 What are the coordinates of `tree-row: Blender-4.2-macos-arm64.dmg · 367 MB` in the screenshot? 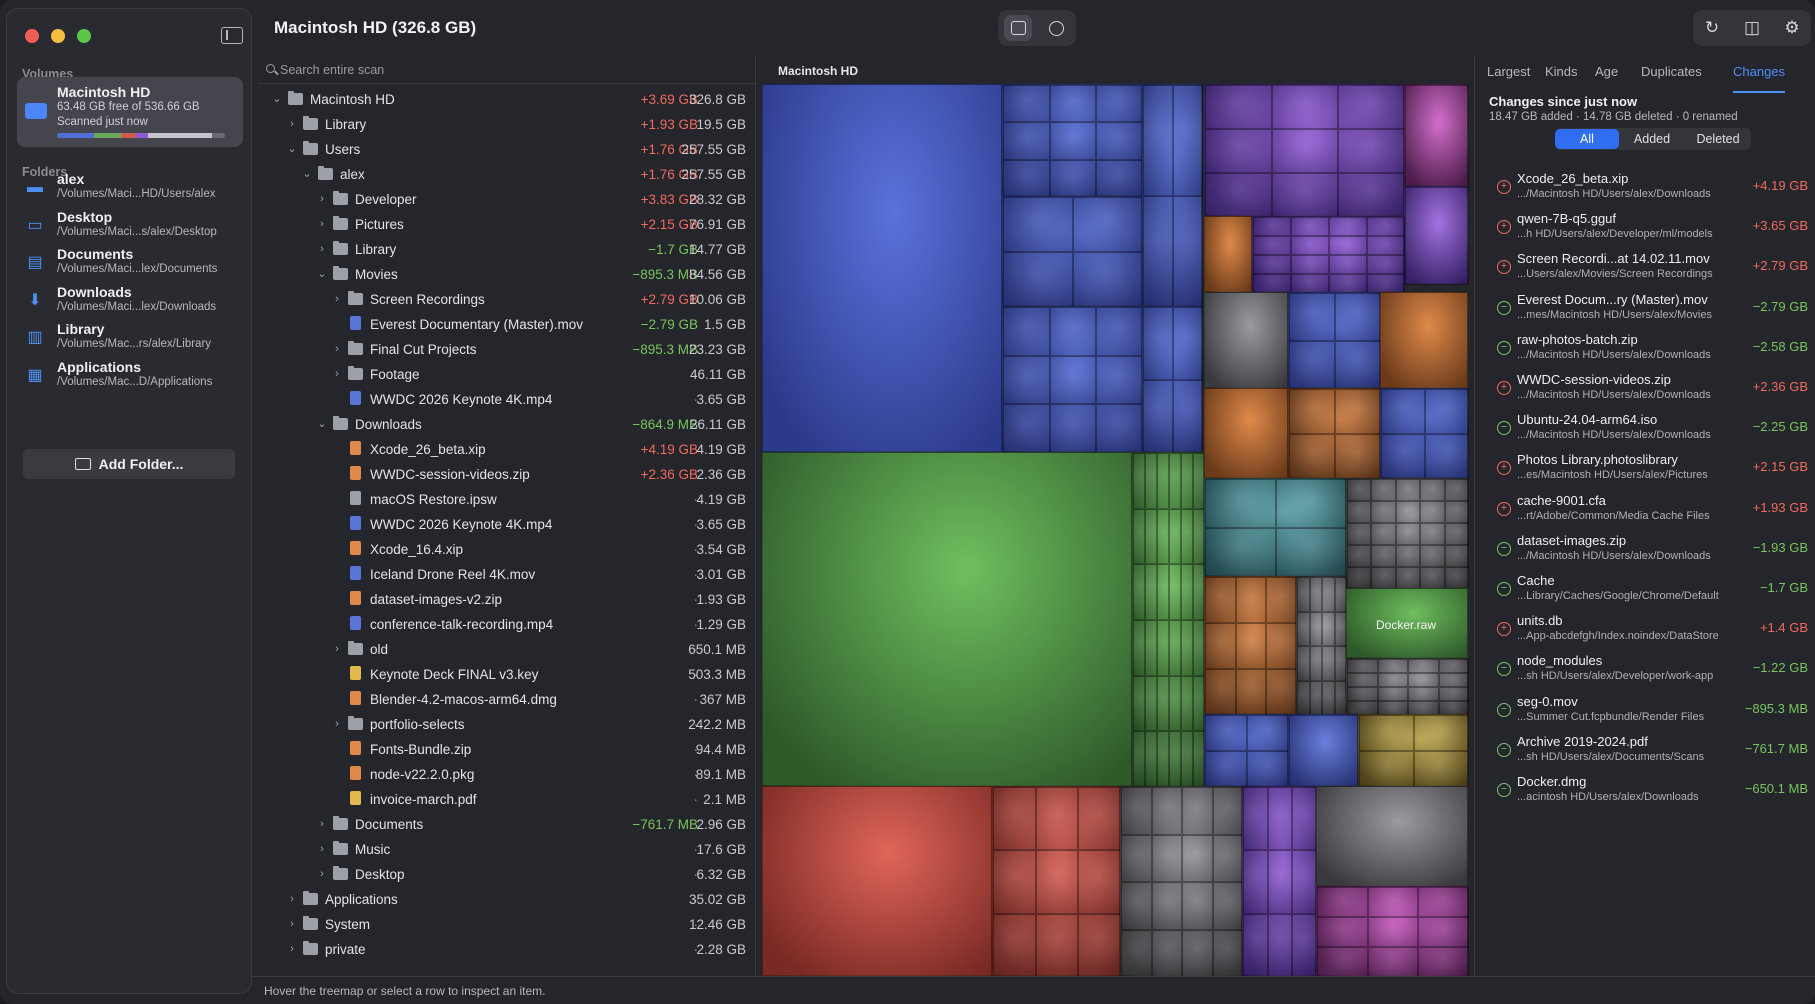 It's located at (507, 699).